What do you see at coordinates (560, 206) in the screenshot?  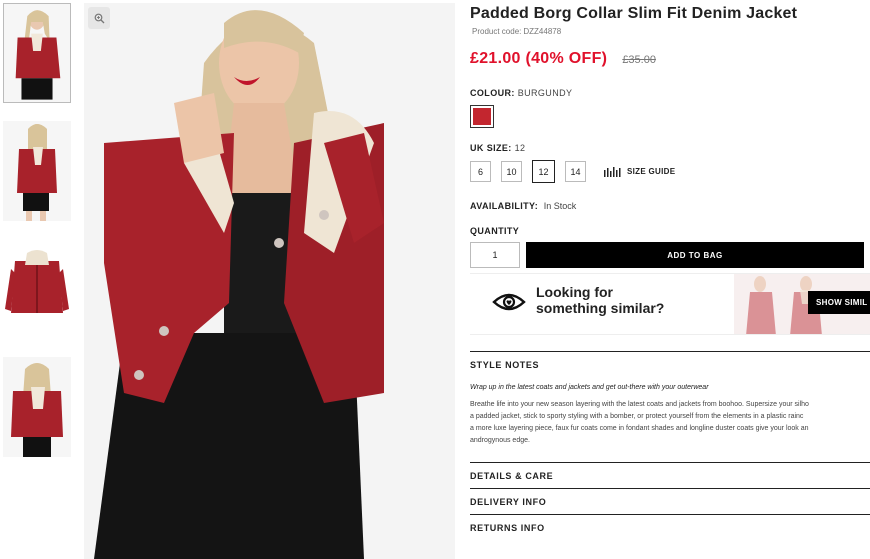 I see `availability-value: In Stock` at bounding box center [560, 206].